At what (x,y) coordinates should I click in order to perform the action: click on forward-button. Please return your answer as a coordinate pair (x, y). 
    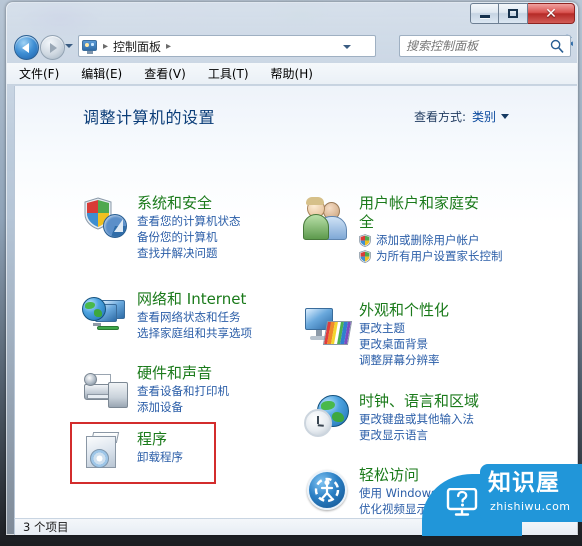
    Looking at the image, I should click on (52, 47).